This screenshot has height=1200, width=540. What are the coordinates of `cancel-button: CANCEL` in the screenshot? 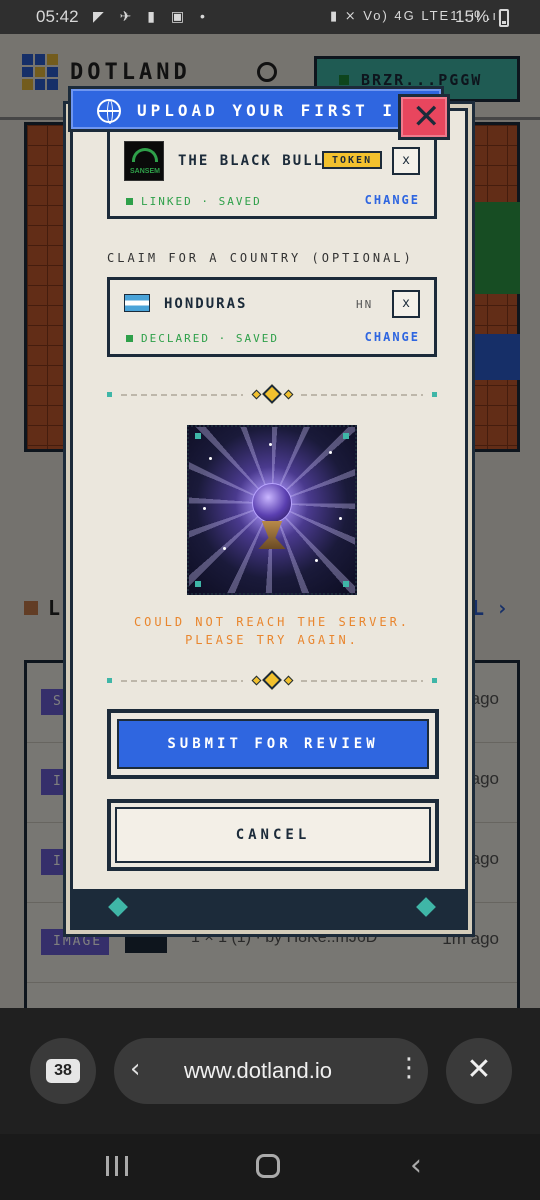 It's located at (273, 835).